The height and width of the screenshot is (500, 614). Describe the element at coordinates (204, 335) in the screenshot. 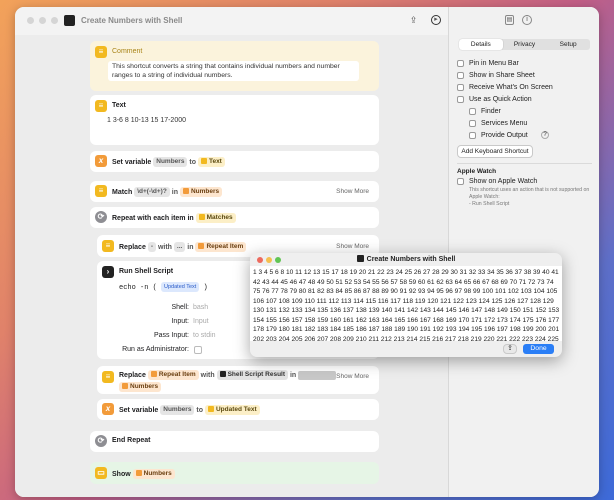

I see `pass-input-value: to stdin` at that location.